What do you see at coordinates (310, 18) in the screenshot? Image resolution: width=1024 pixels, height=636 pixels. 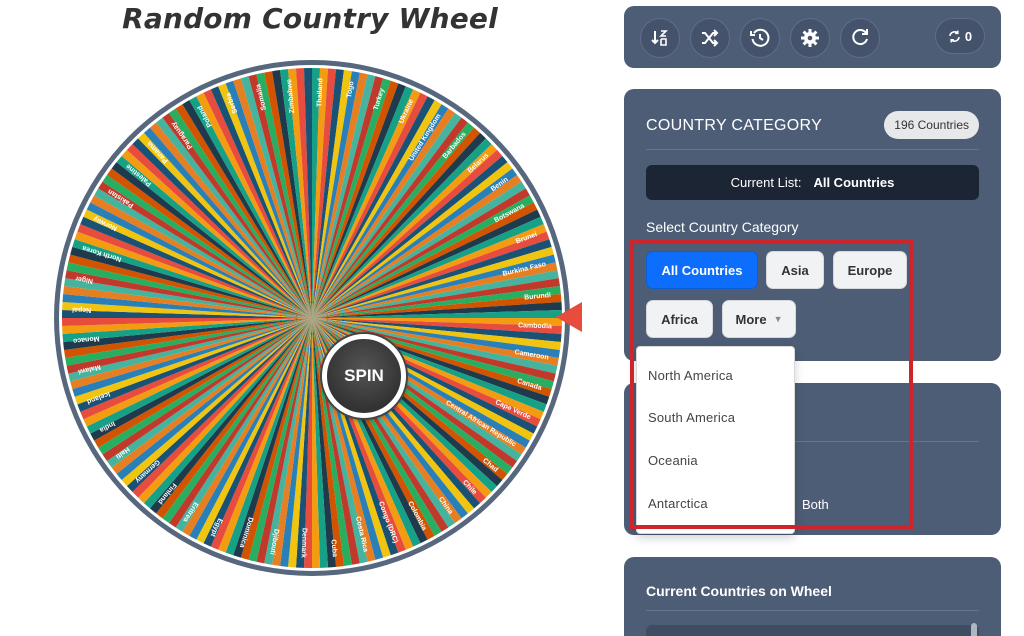 I see `page-title: Random Country Wheel` at bounding box center [310, 18].